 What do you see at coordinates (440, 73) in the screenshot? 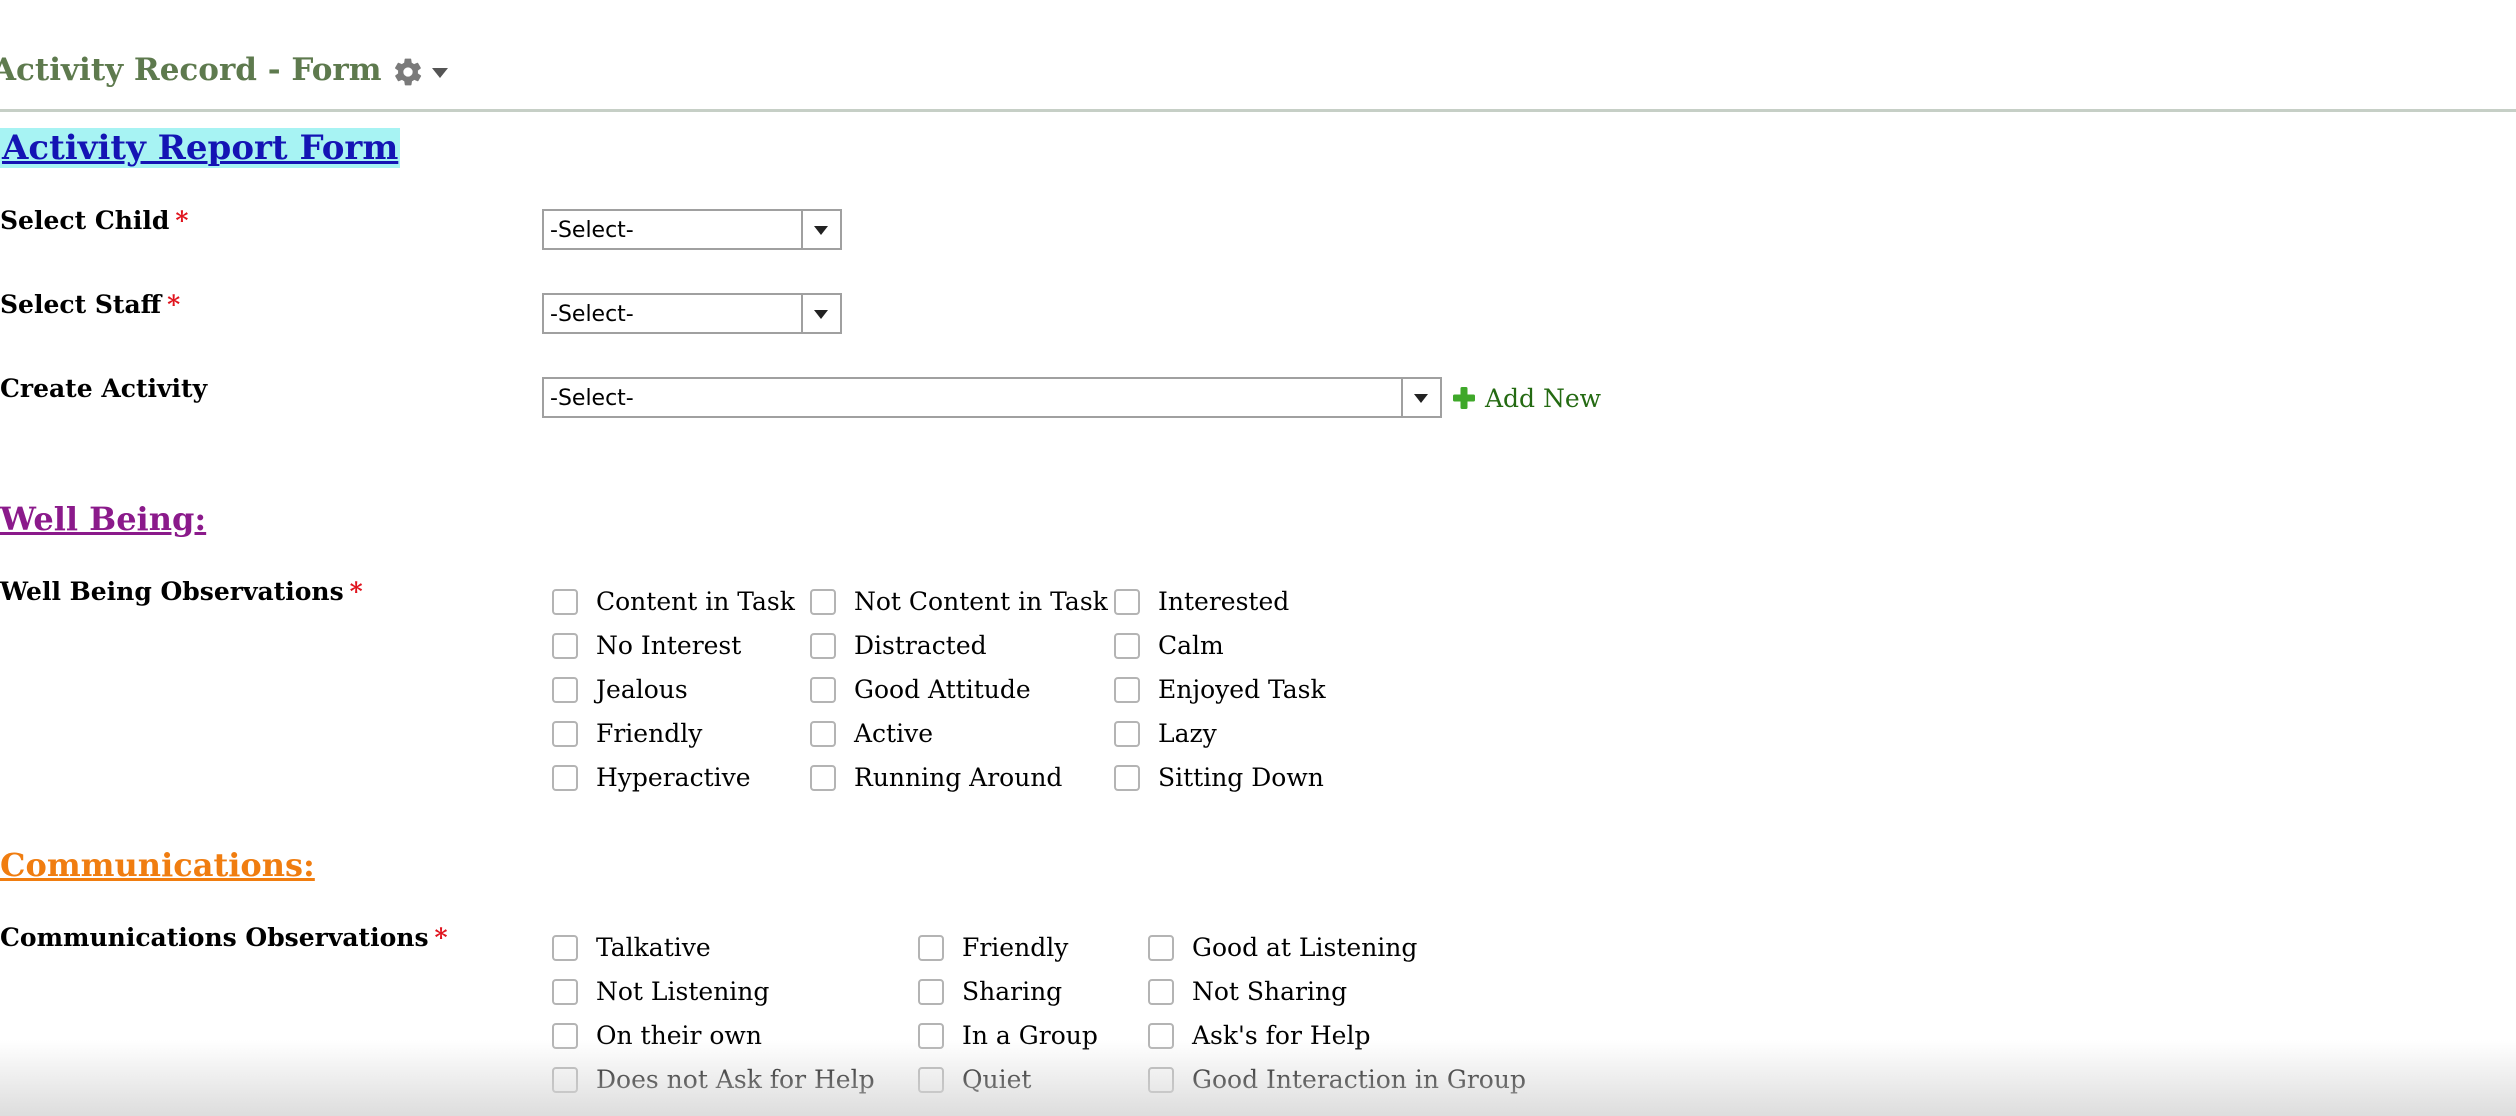
I see `caret-down-icon` at bounding box center [440, 73].